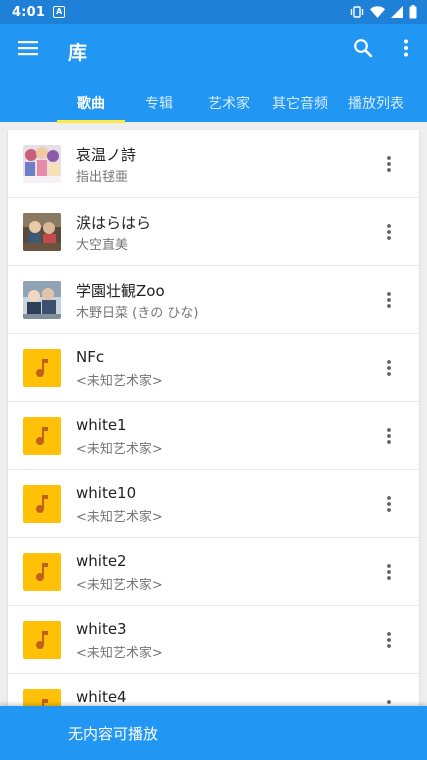  What do you see at coordinates (397, 12) in the screenshot?
I see `signal-icon` at bounding box center [397, 12].